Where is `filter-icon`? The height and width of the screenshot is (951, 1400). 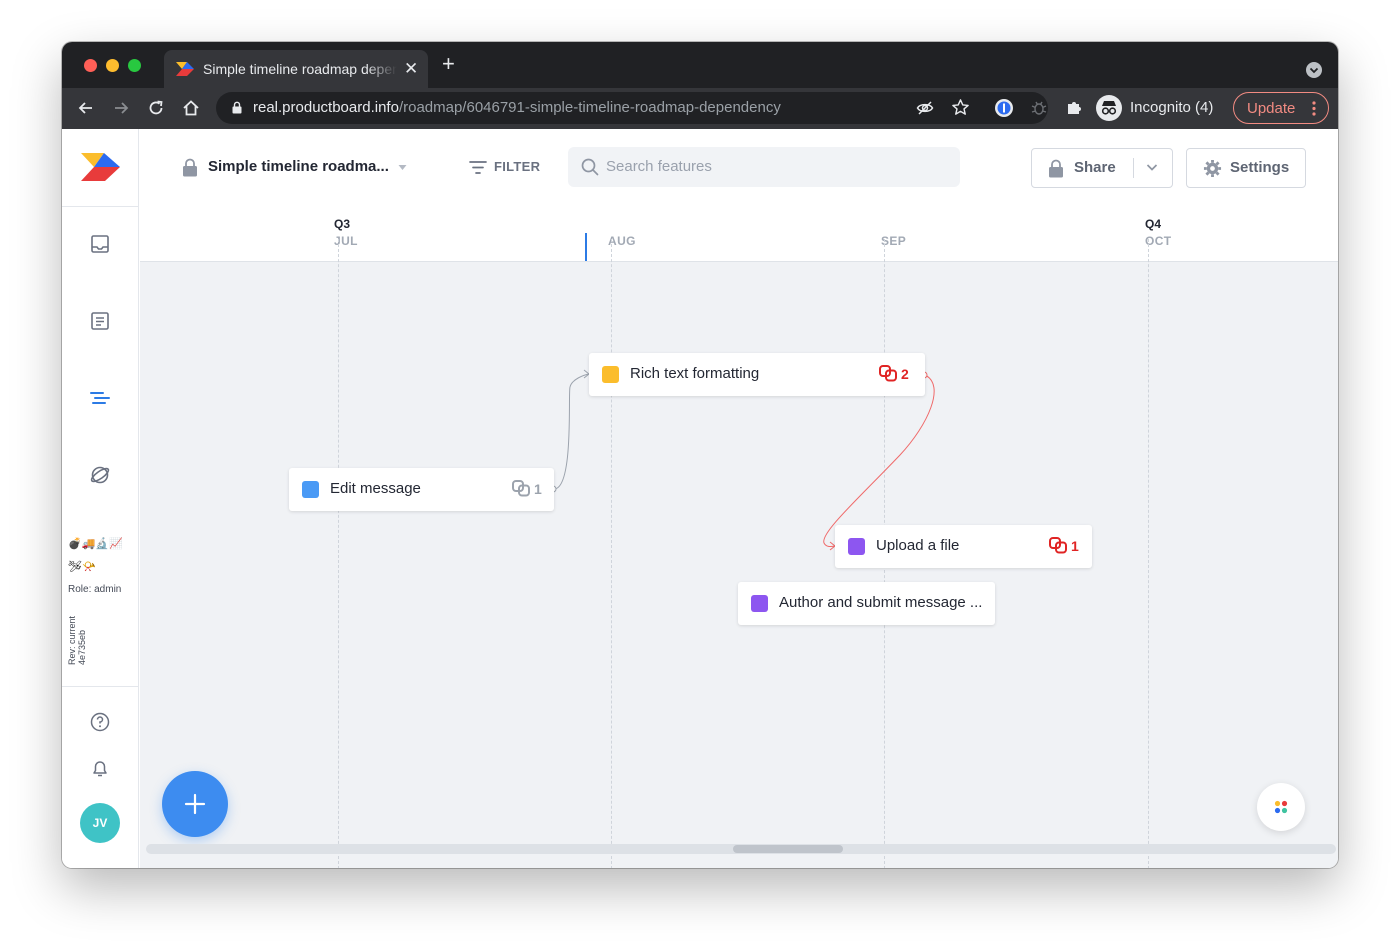
filter-icon is located at coordinates (478, 167).